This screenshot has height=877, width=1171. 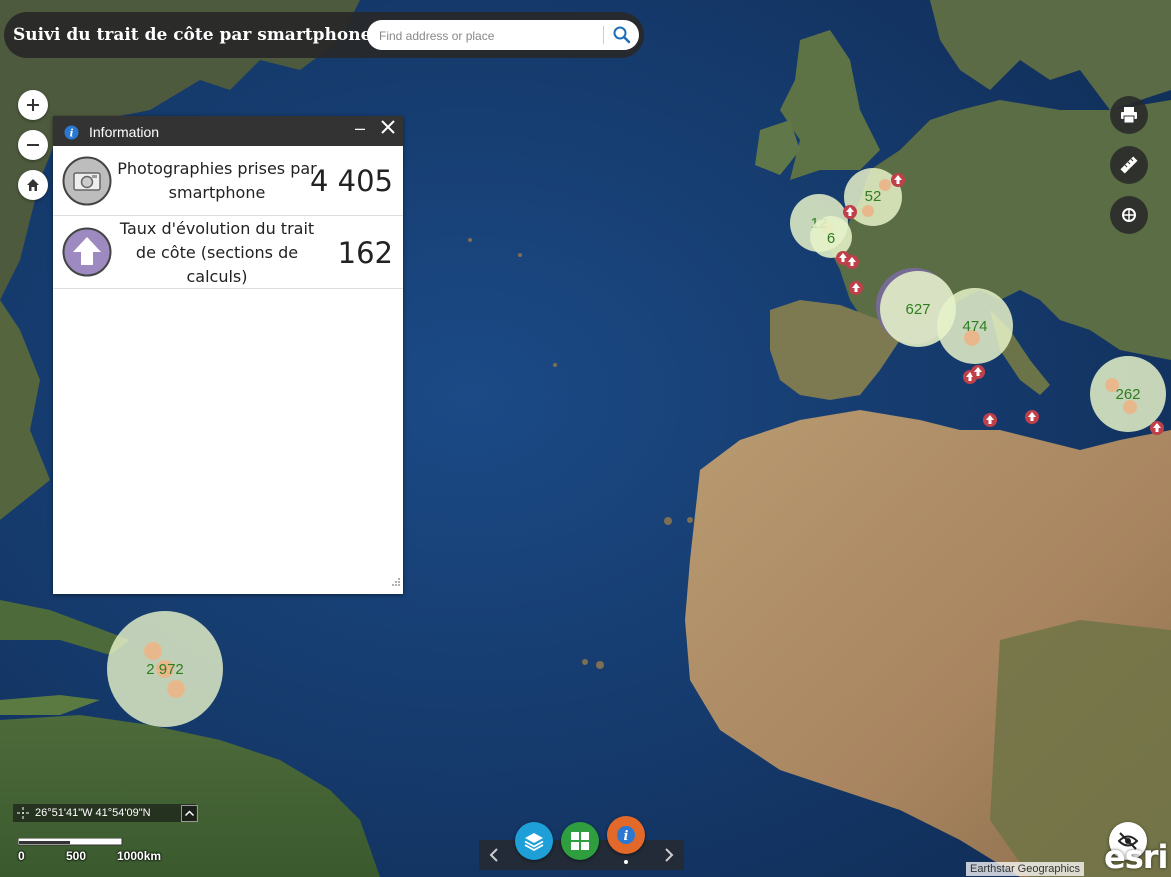 I want to click on page-indicator-dot, so click(x=626, y=862).